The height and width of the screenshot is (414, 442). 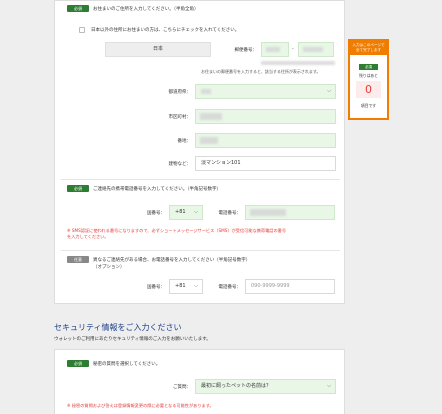 What do you see at coordinates (184, 141) in the screenshot?
I see `street-label: 番地：` at bounding box center [184, 141].